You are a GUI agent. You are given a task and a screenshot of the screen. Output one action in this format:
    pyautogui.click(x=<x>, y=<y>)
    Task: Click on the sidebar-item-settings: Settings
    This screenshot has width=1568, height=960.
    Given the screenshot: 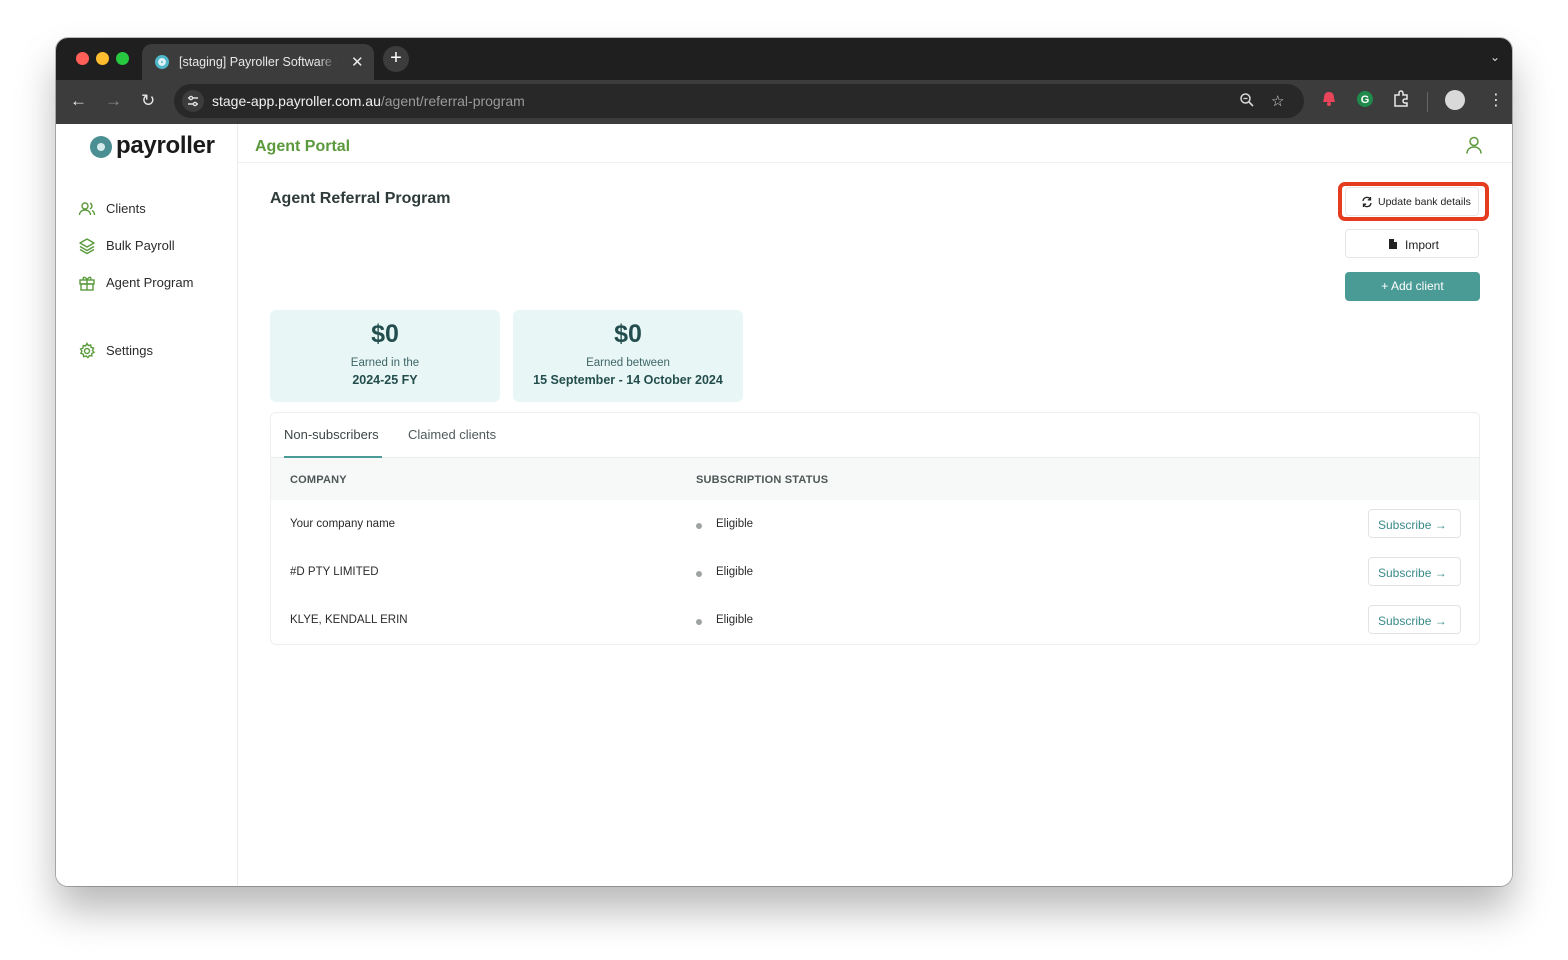 What is the action you would take?
    pyautogui.click(x=153, y=351)
    